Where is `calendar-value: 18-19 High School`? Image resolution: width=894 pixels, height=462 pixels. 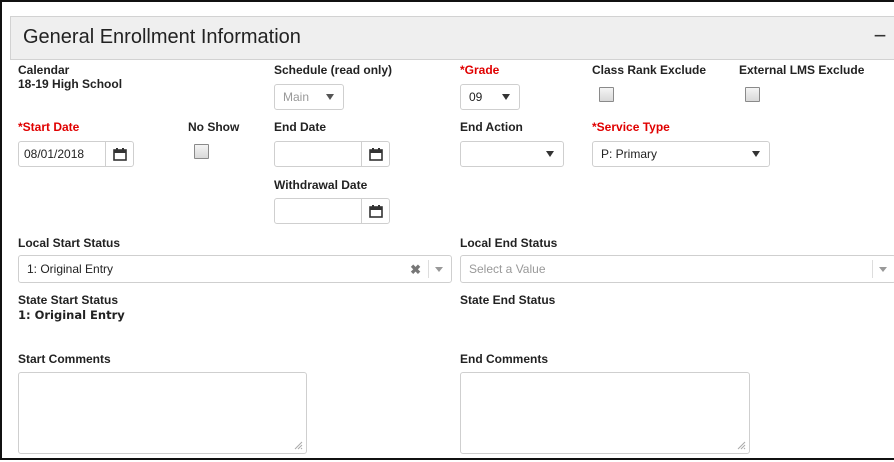 calendar-value: 18-19 High School is located at coordinates (70, 84).